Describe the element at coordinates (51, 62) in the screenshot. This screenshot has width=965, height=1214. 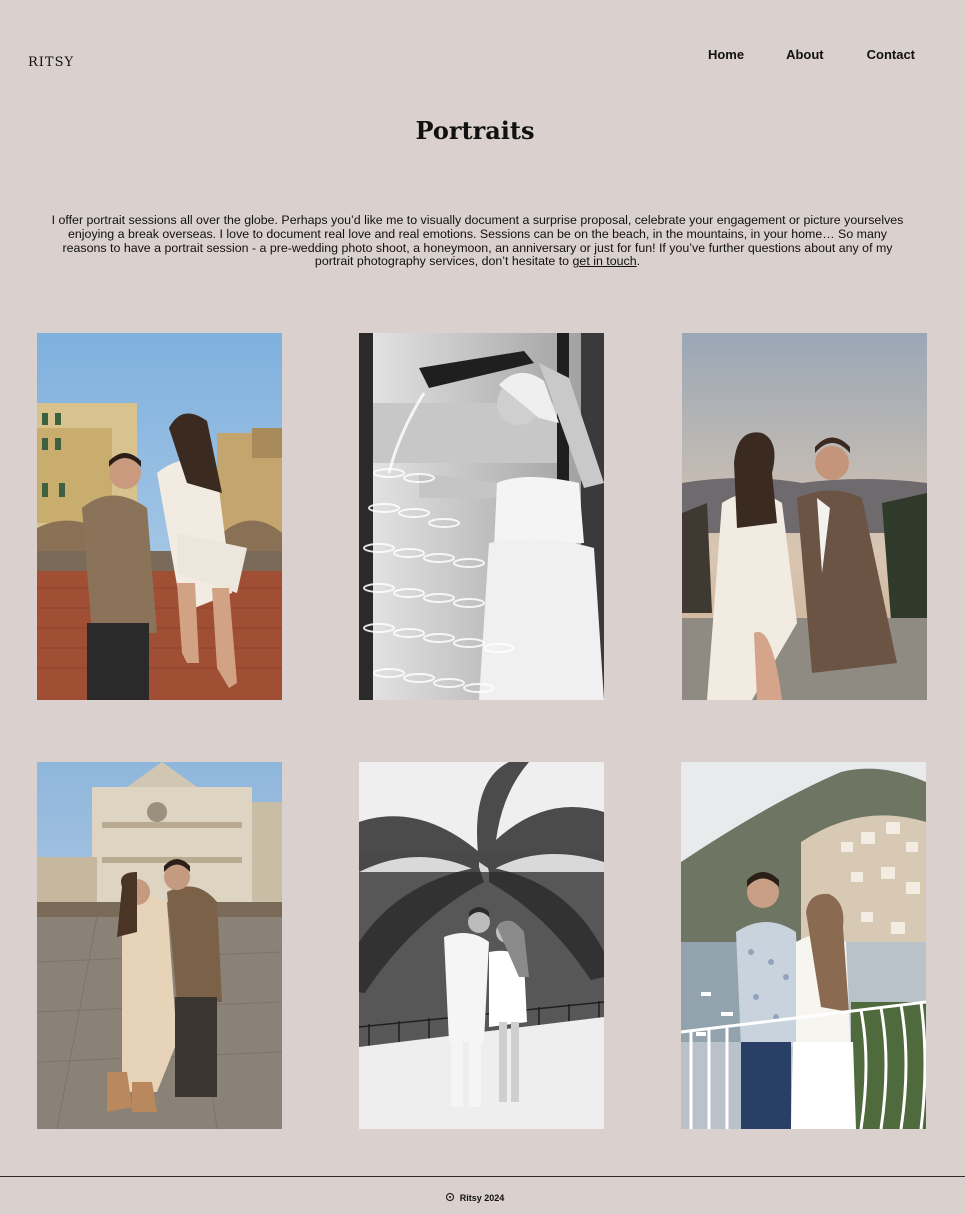
I see `site-logo: RITSY` at that location.